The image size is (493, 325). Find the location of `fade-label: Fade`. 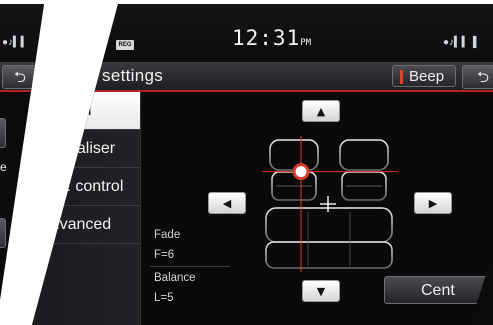

fade-label: Fade is located at coordinates (167, 235).